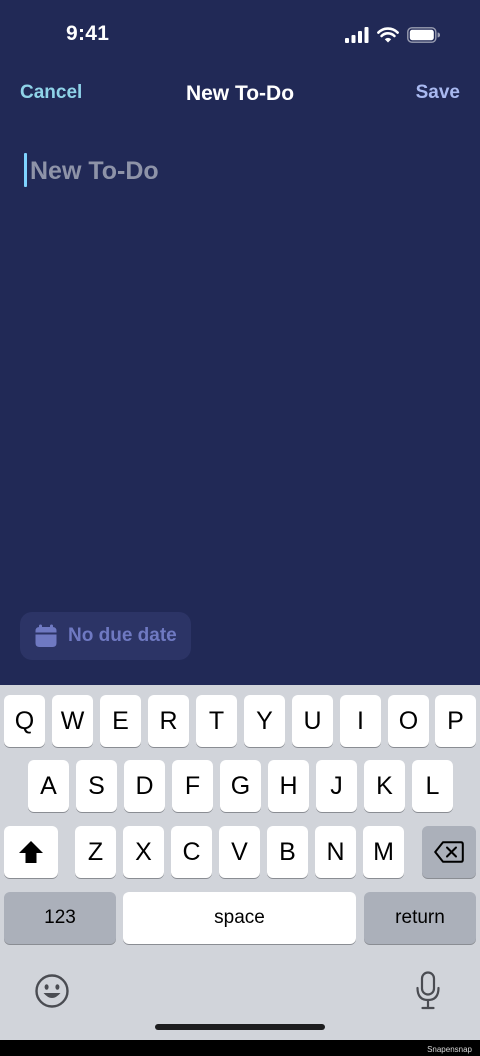 The image size is (480, 1056). What do you see at coordinates (96, 786) in the screenshot?
I see `key-s: S` at bounding box center [96, 786].